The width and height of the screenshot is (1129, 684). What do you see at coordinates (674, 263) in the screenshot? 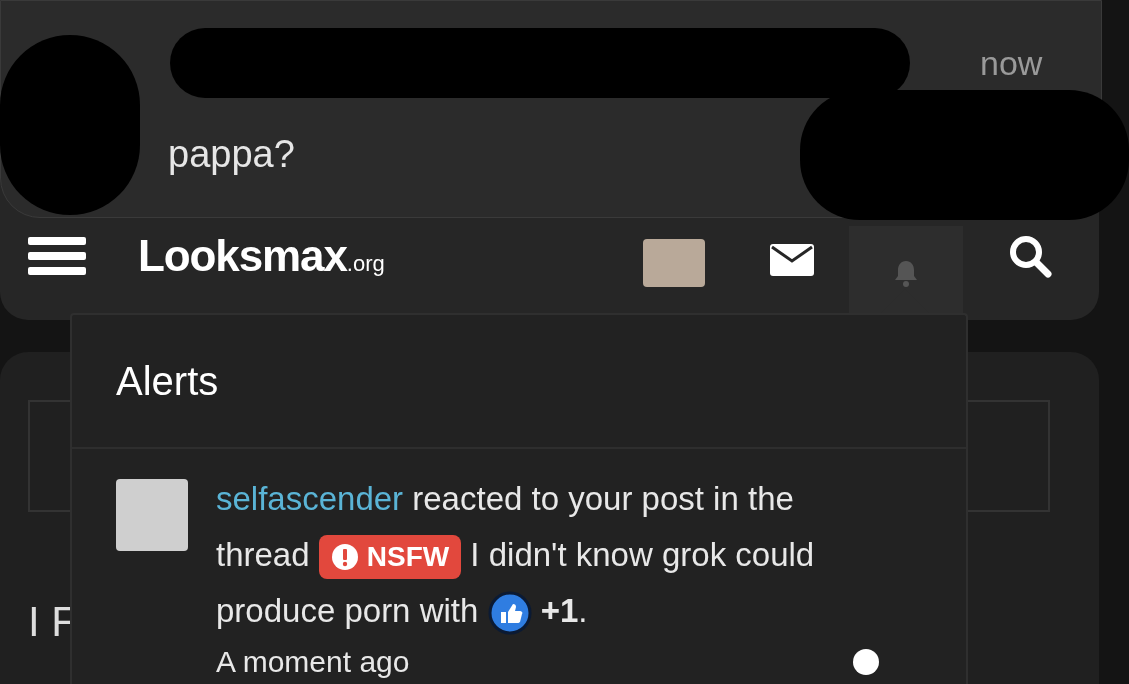
I see `user-thumbnail` at bounding box center [674, 263].